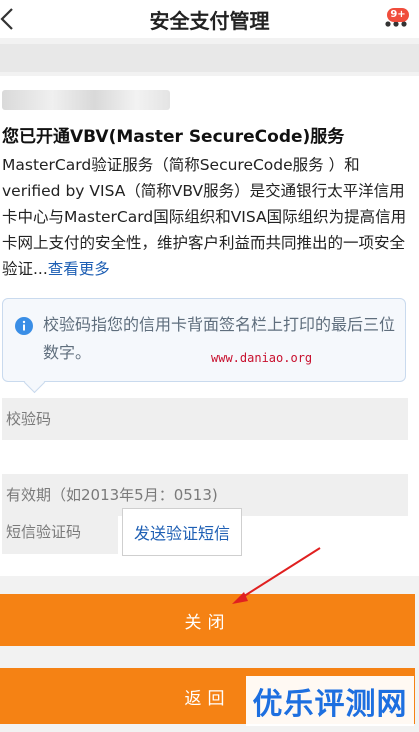  I want to click on page-title: 安全支付管理, so click(209, 20).